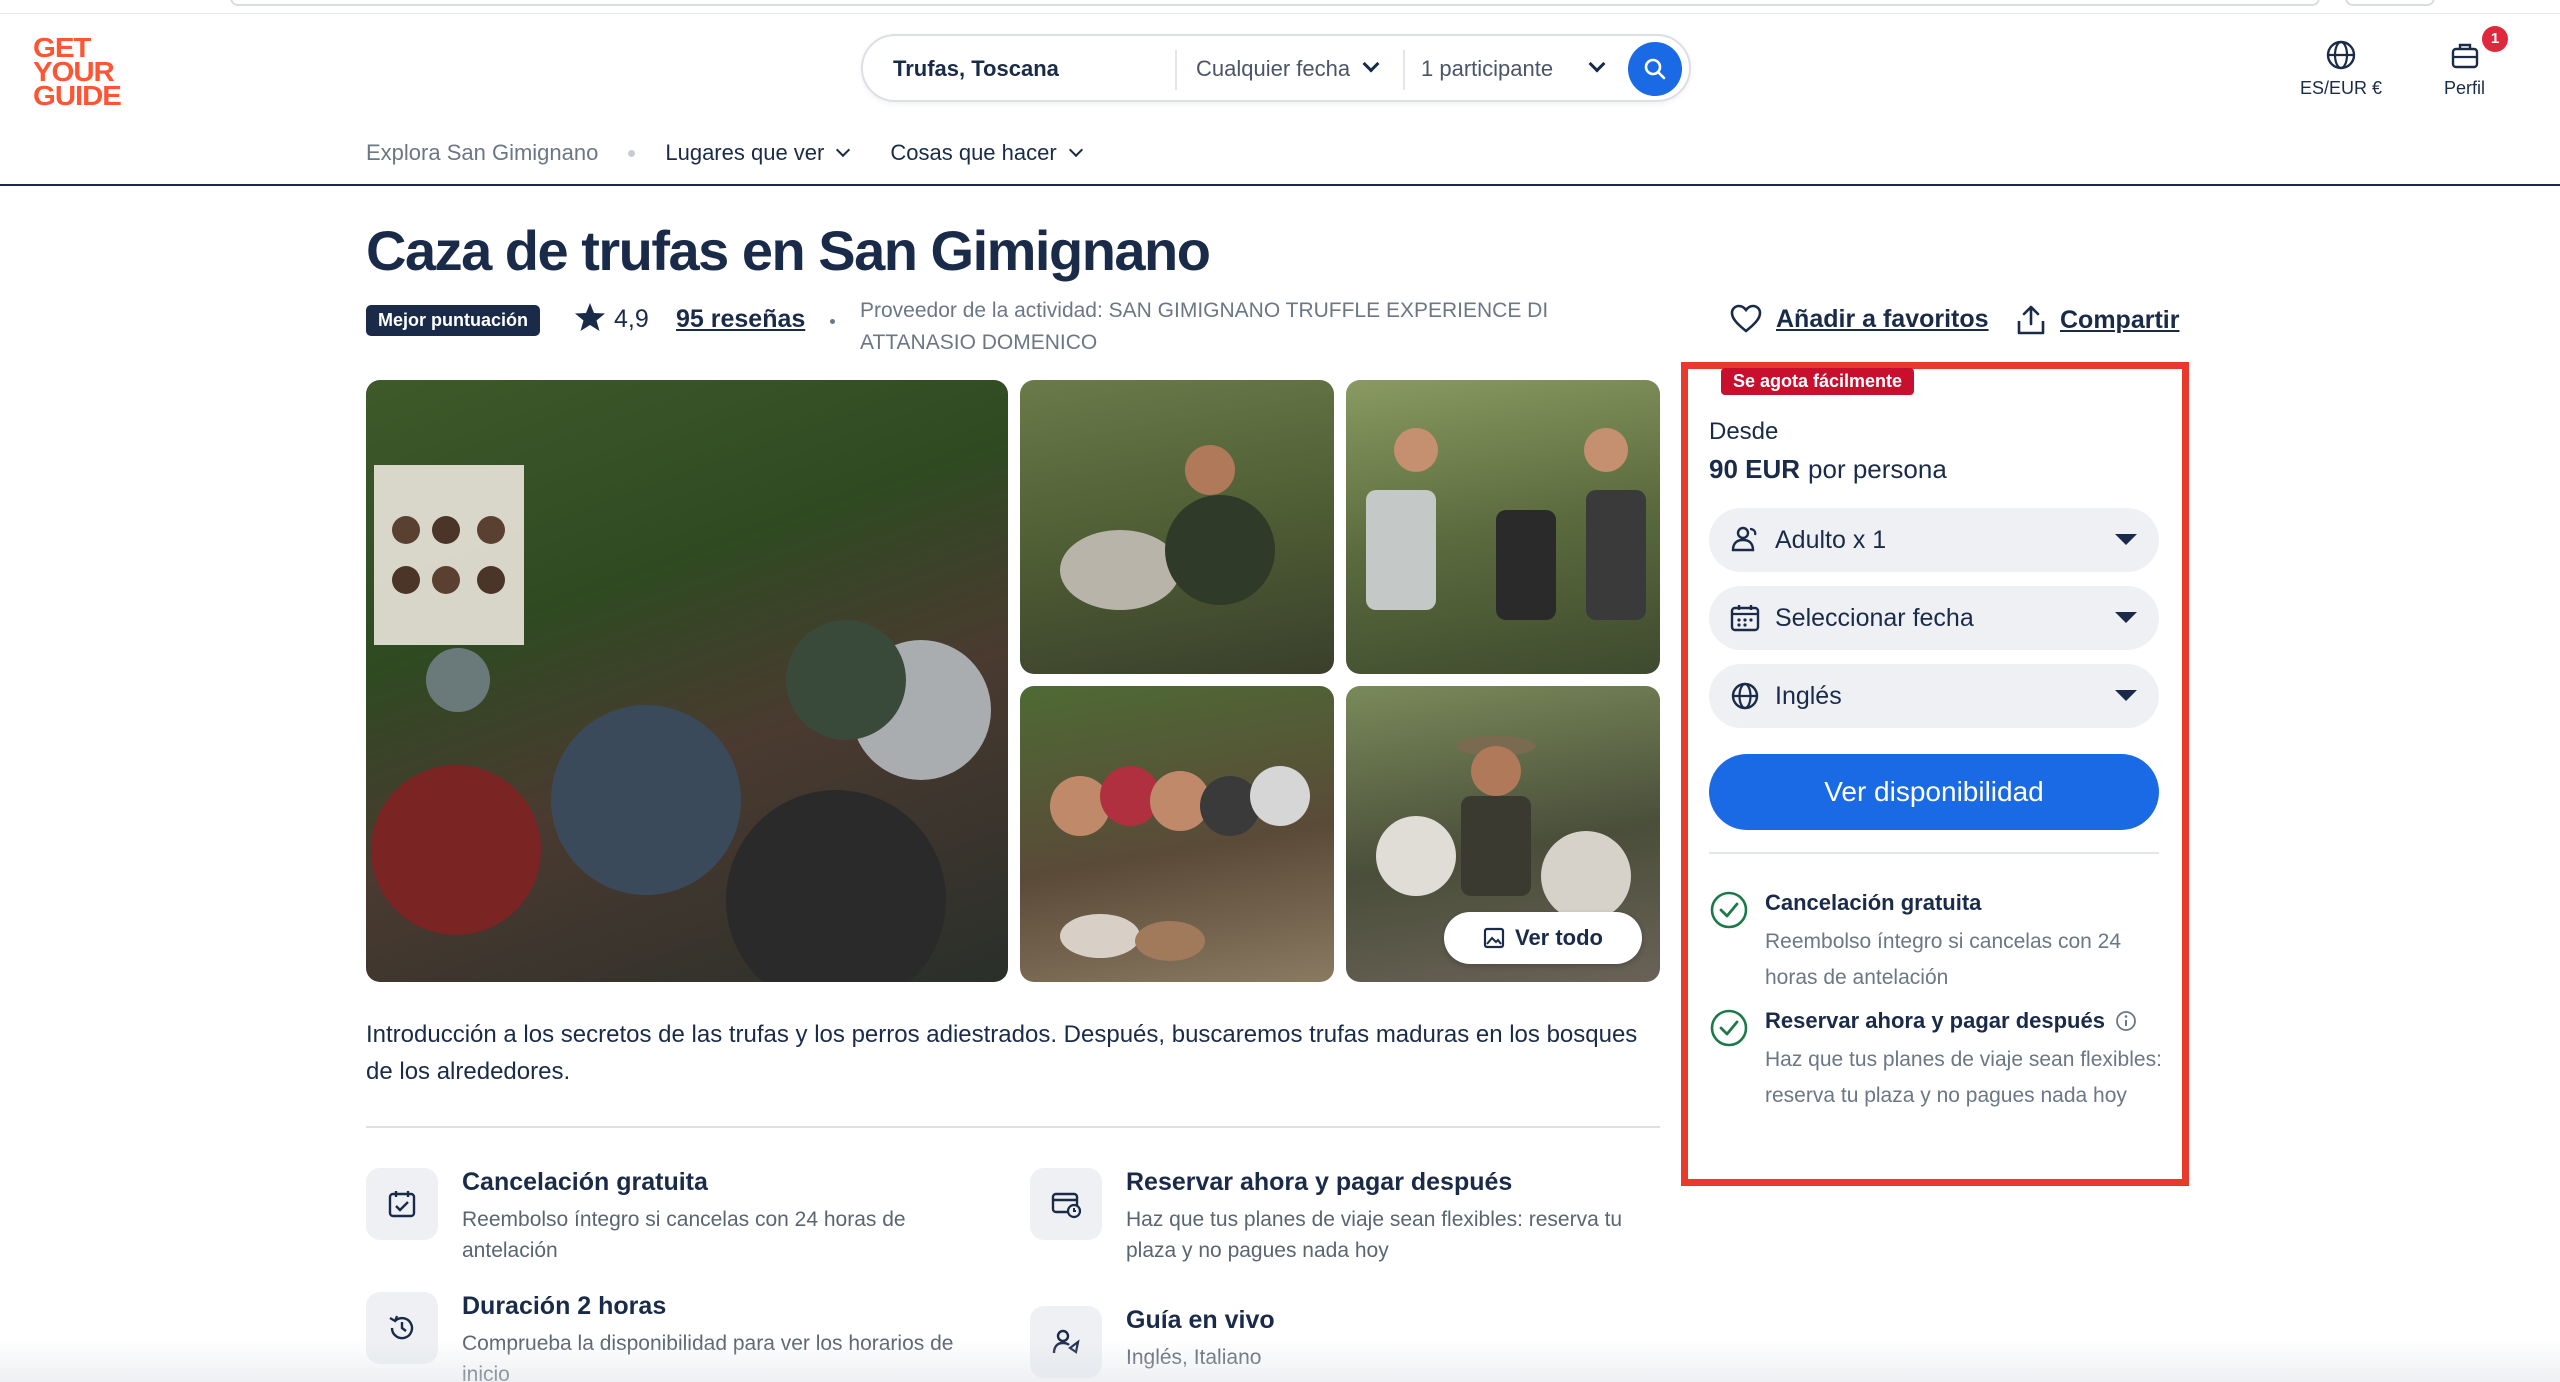 Image resolution: width=2560 pixels, height=1382 pixels. Describe the element at coordinates (2126, 1021) in the screenshot. I see `info-icon` at that location.